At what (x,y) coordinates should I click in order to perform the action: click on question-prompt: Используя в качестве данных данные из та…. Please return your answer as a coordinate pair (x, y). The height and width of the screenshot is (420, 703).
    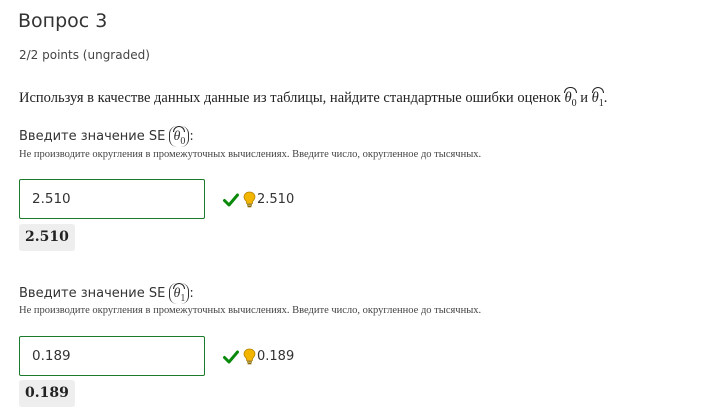
    Looking at the image, I should click on (290, 98).